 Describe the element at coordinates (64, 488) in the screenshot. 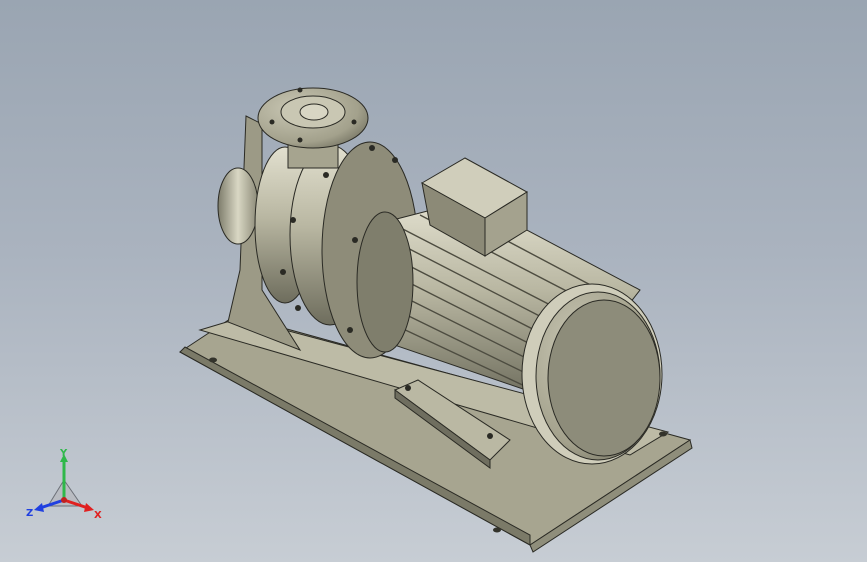

I see `view-orientation-triad: Y X Z` at that location.